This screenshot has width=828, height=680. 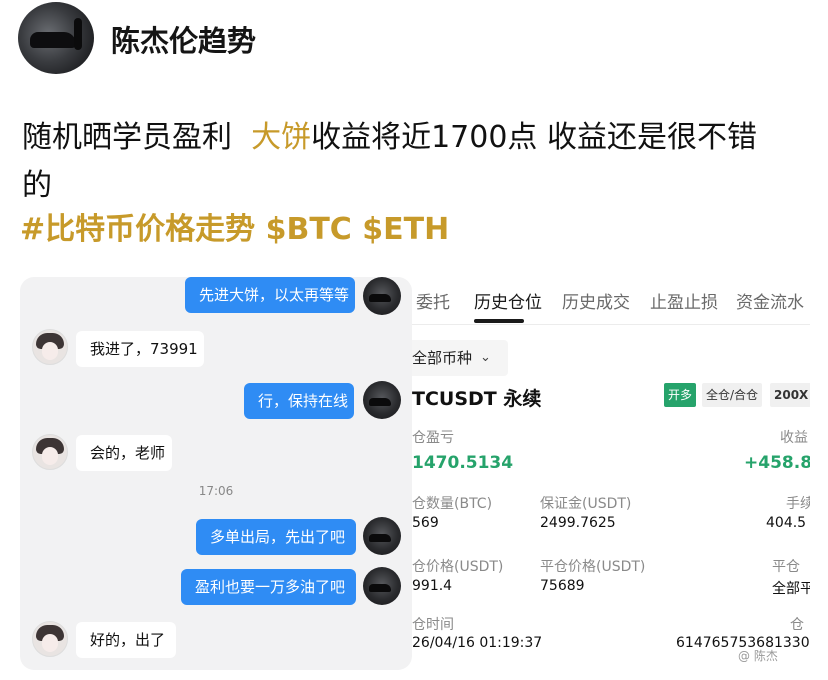 I want to click on tab-position-history: 历史仓位, so click(x=508, y=300).